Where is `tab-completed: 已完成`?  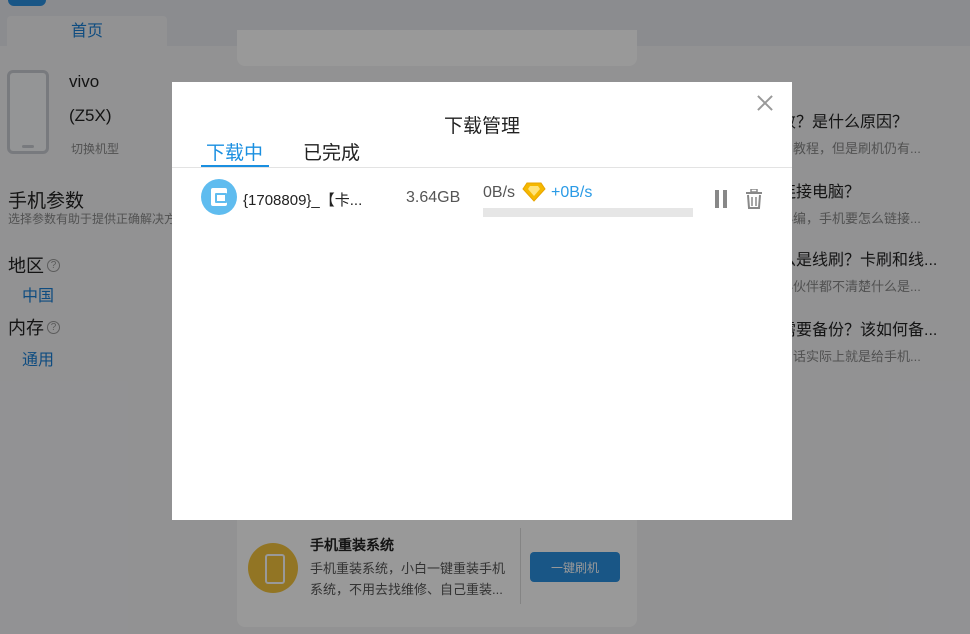 tab-completed: 已完成 is located at coordinates (331, 151).